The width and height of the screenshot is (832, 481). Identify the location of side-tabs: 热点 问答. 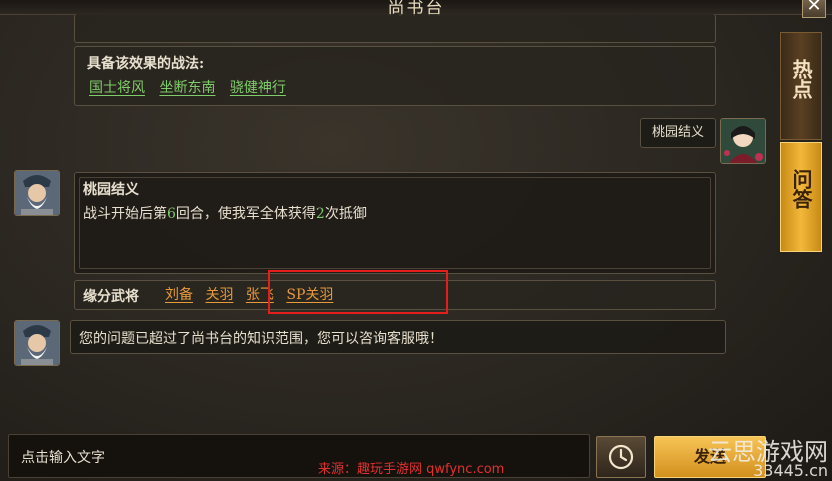
(801, 142).